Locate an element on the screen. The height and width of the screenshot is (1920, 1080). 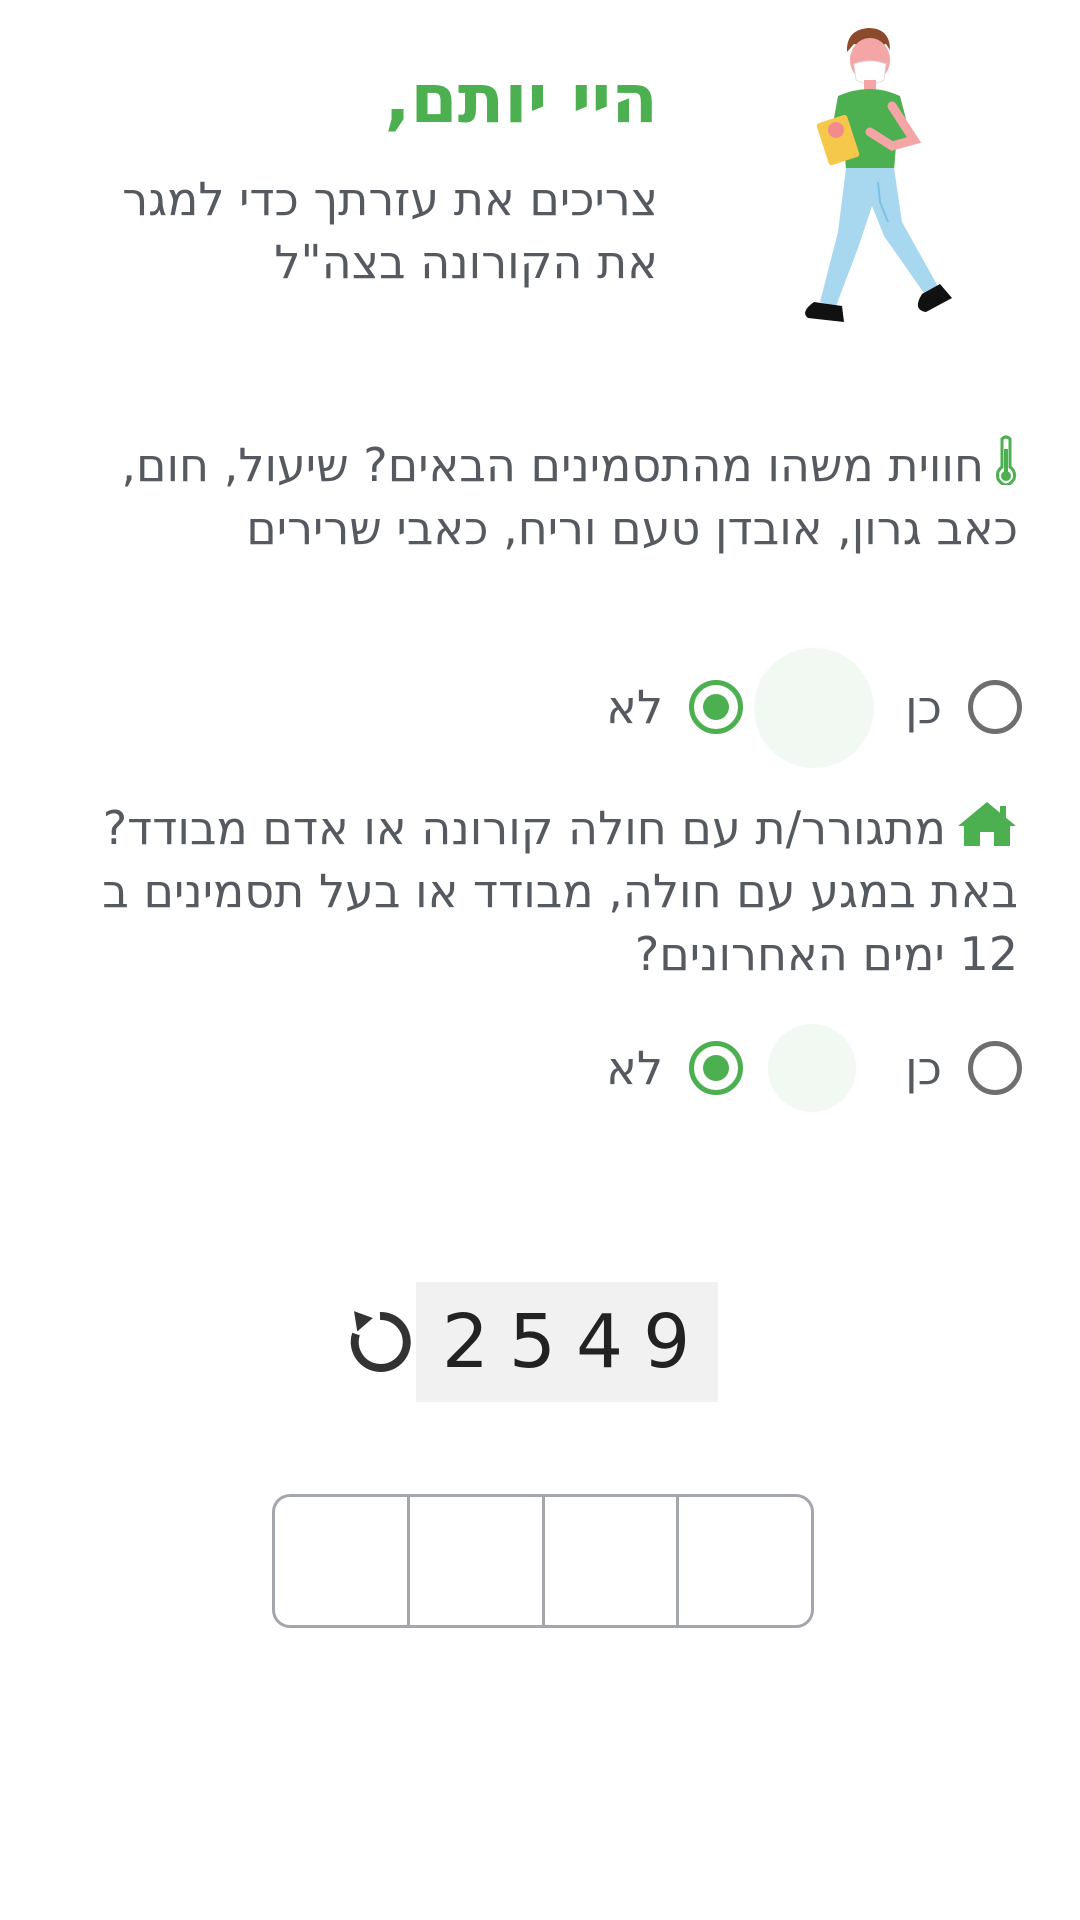
q1-option-no: לא is located at coordinates (674, 707).